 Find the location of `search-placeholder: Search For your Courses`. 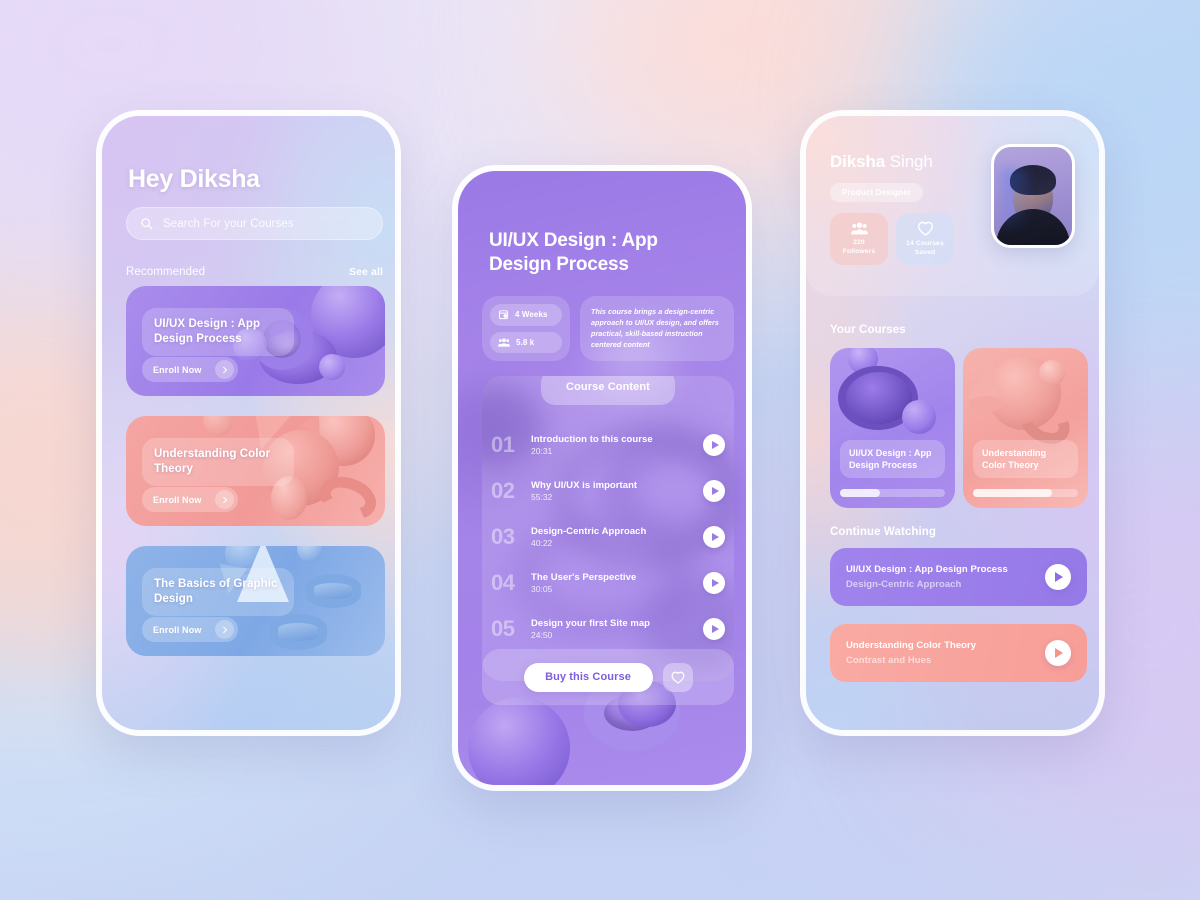

search-placeholder: Search For your Courses is located at coordinates (228, 223).